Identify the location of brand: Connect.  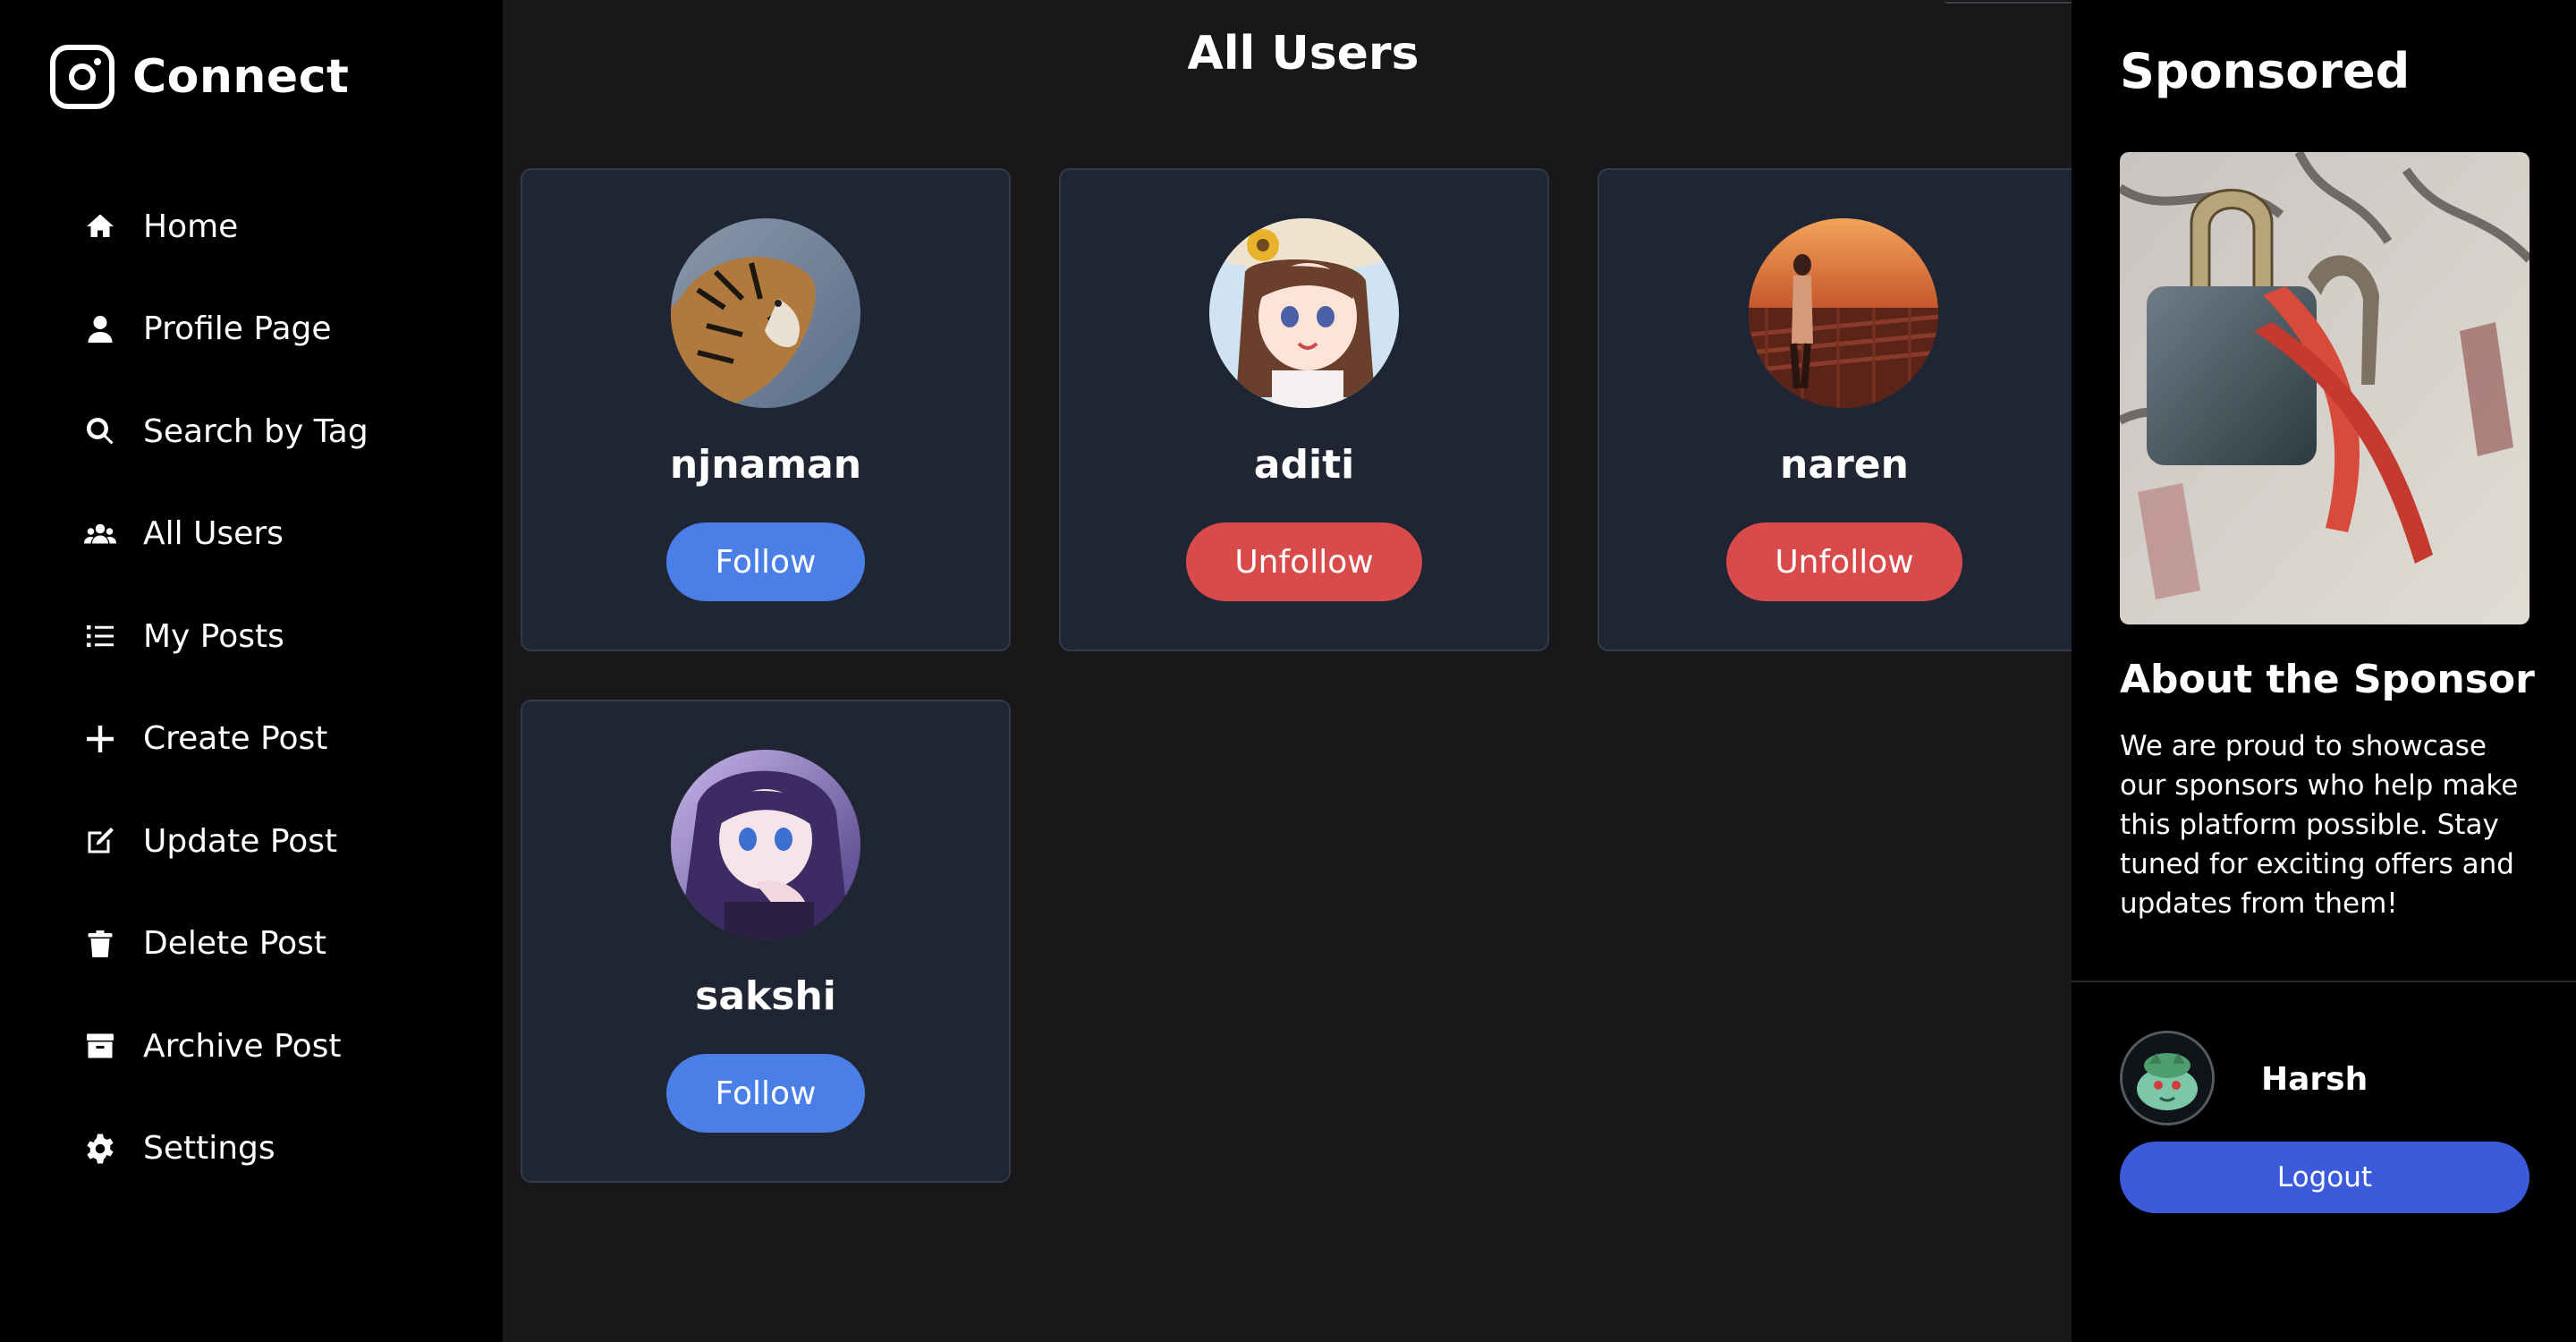
(199, 77).